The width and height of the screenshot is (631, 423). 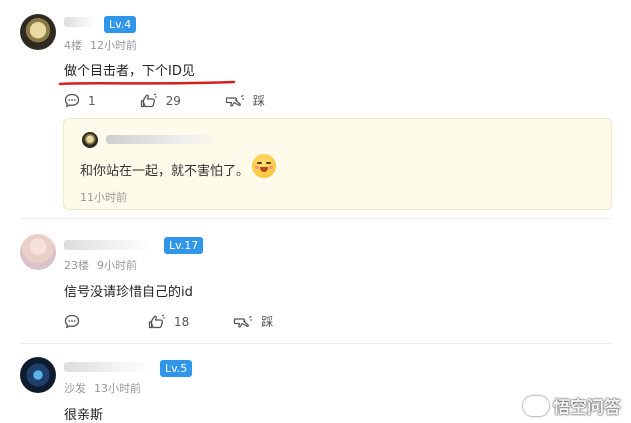 What do you see at coordinates (84, 415) in the screenshot?
I see `comment-text: 很亲斯` at bounding box center [84, 415].